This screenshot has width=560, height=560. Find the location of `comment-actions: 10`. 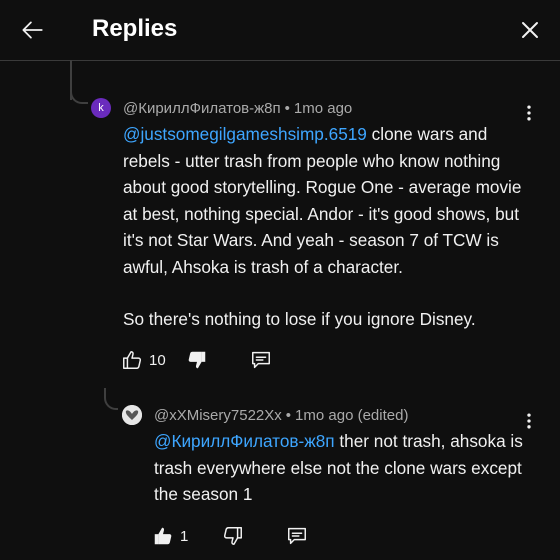

comment-actions: 10 is located at coordinates (196, 360).